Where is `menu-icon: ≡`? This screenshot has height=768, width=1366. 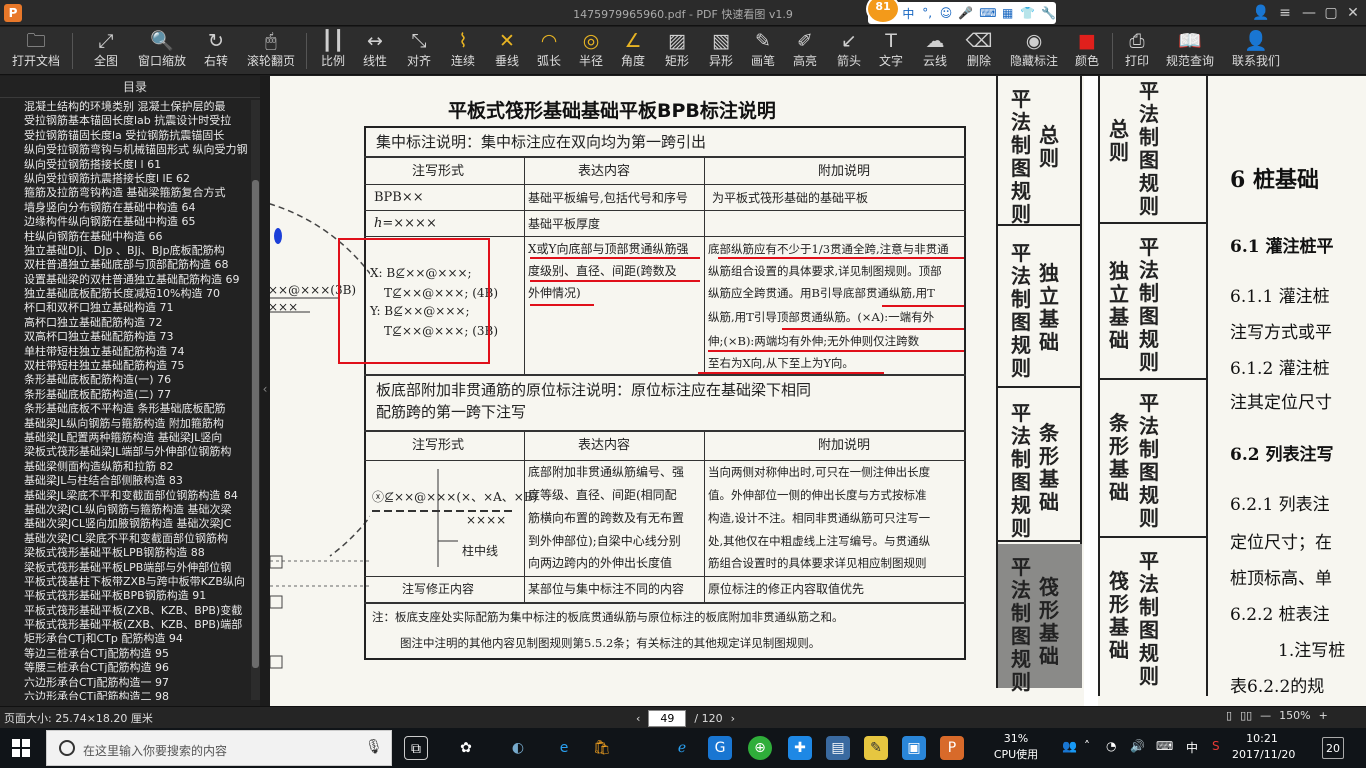
menu-icon: ≡ is located at coordinates (1285, 13).